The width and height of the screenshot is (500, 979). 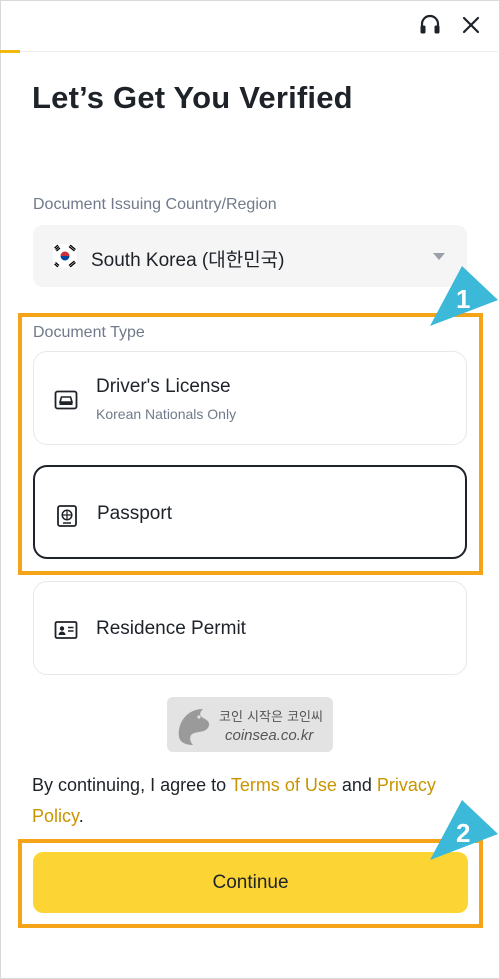 What do you see at coordinates (430, 25) in the screenshot?
I see `headset-icon` at bounding box center [430, 25].